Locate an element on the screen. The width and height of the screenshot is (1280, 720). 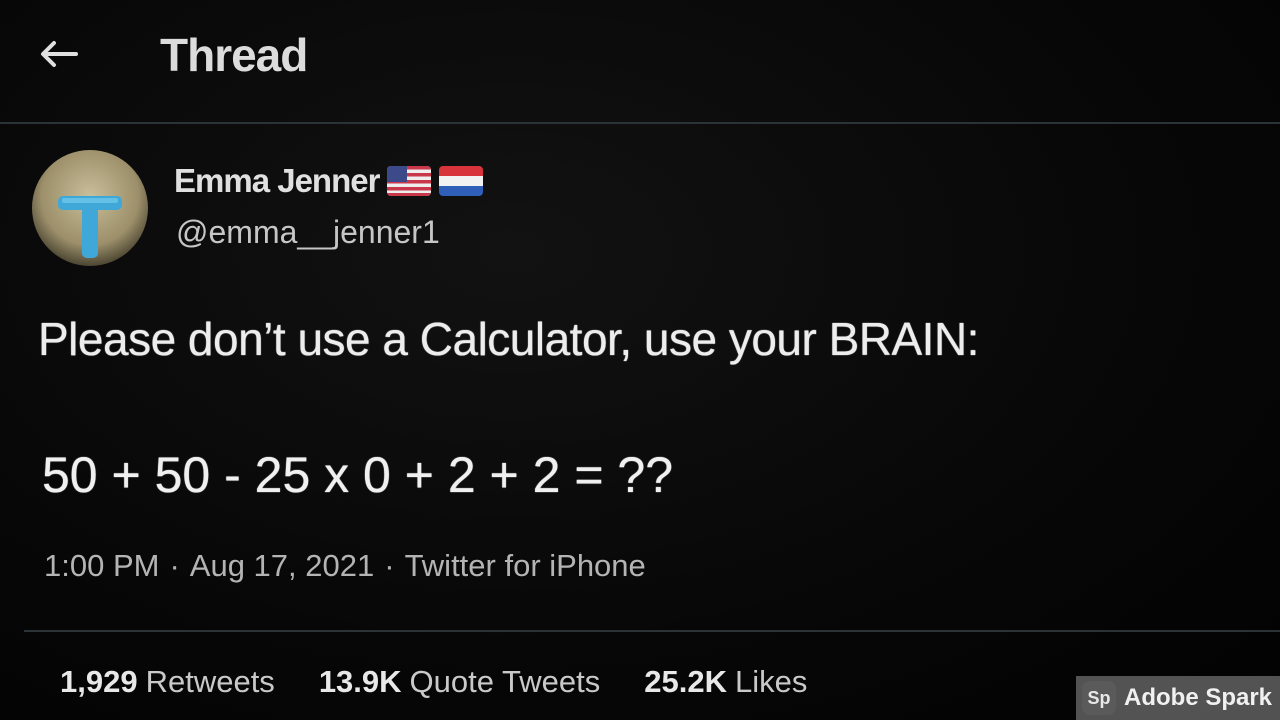
likes-label: Likes is located at coordinates (771, 681).